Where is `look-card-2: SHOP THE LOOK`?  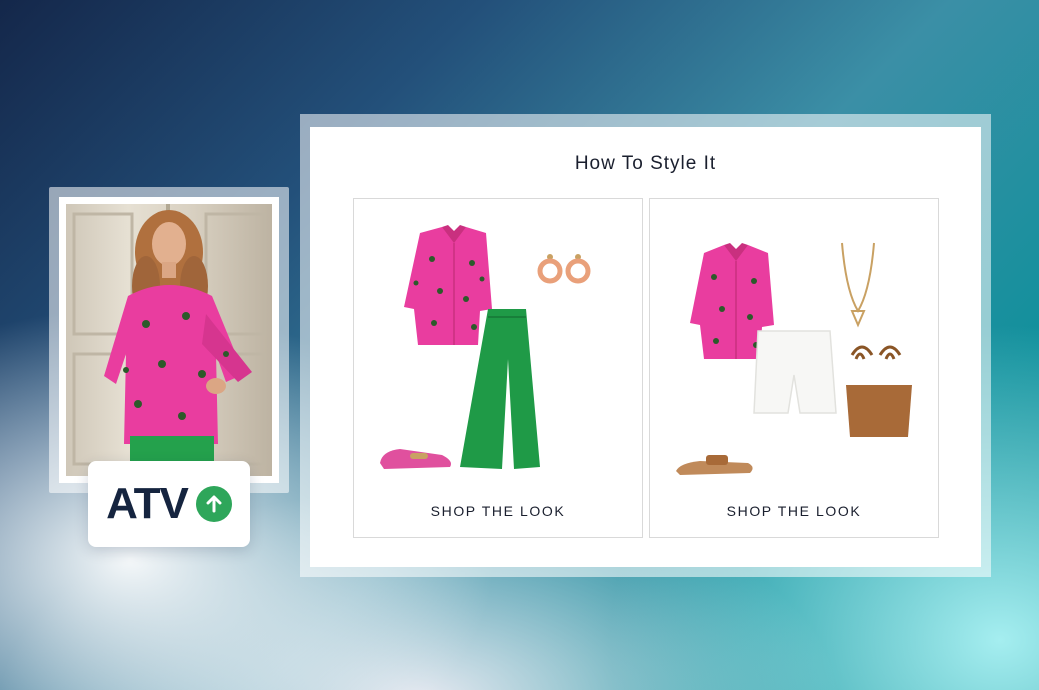
look-card-2: SHOP THE LOOK is located at coordinates (794, 368).